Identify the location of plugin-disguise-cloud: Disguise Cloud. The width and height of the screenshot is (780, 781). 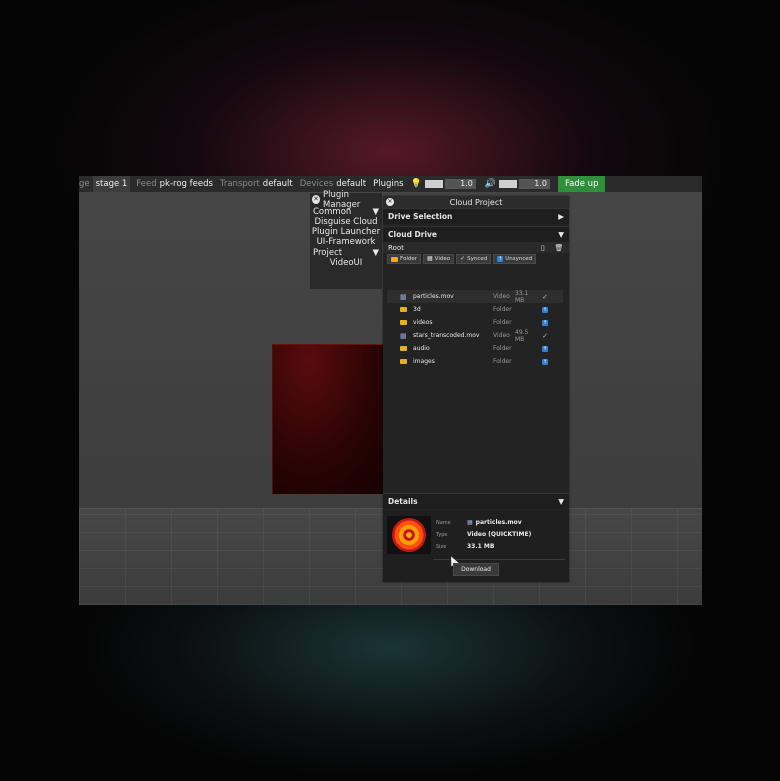
(346, 222).